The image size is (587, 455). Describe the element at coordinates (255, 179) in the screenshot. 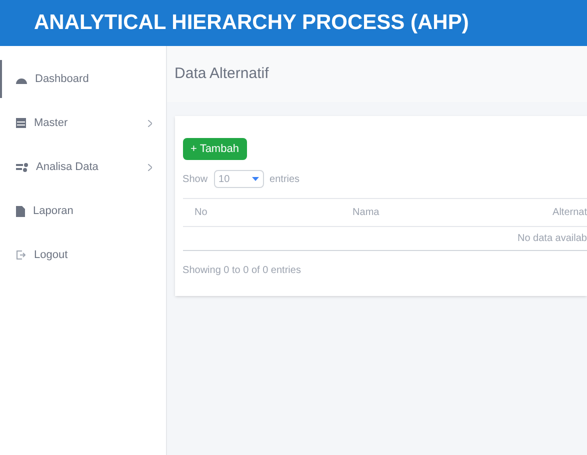

I see `caret-icon` at that location.